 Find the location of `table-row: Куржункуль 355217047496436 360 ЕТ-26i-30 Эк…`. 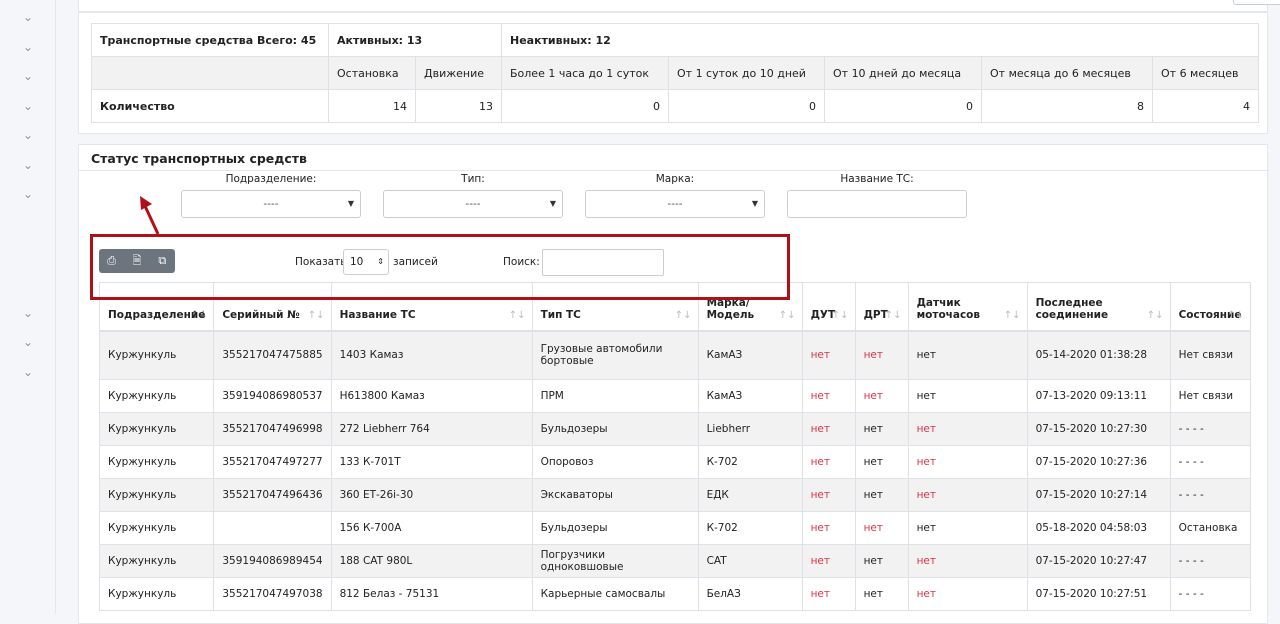

table-row: Куржункуль 355217047496436 360 ЕТ-26i-30 Эк… is located at coordinates (675, 495).